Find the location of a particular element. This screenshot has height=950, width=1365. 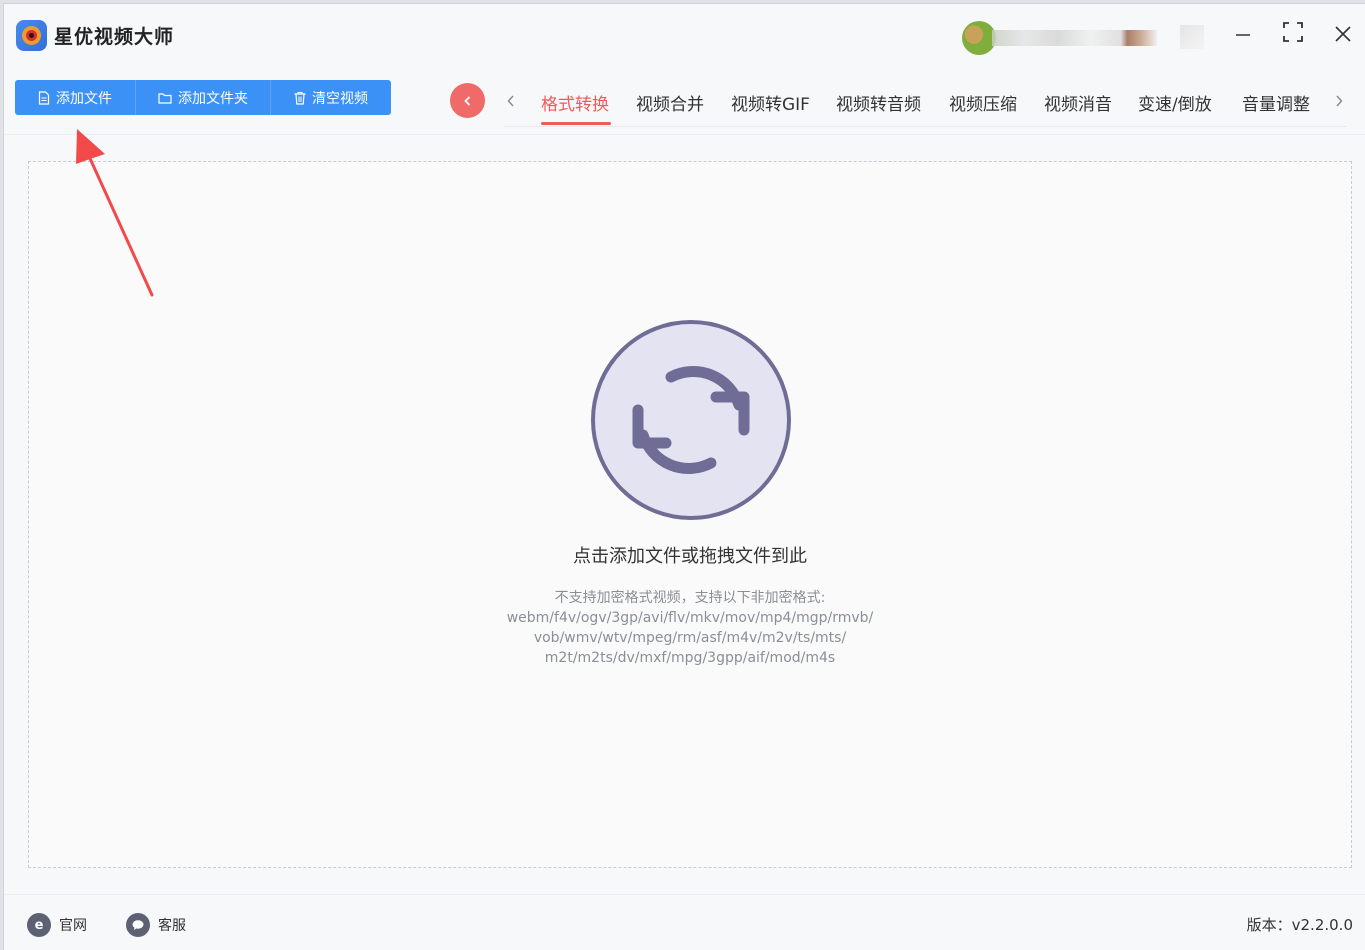

avatar is located at coordinates (979, 38).